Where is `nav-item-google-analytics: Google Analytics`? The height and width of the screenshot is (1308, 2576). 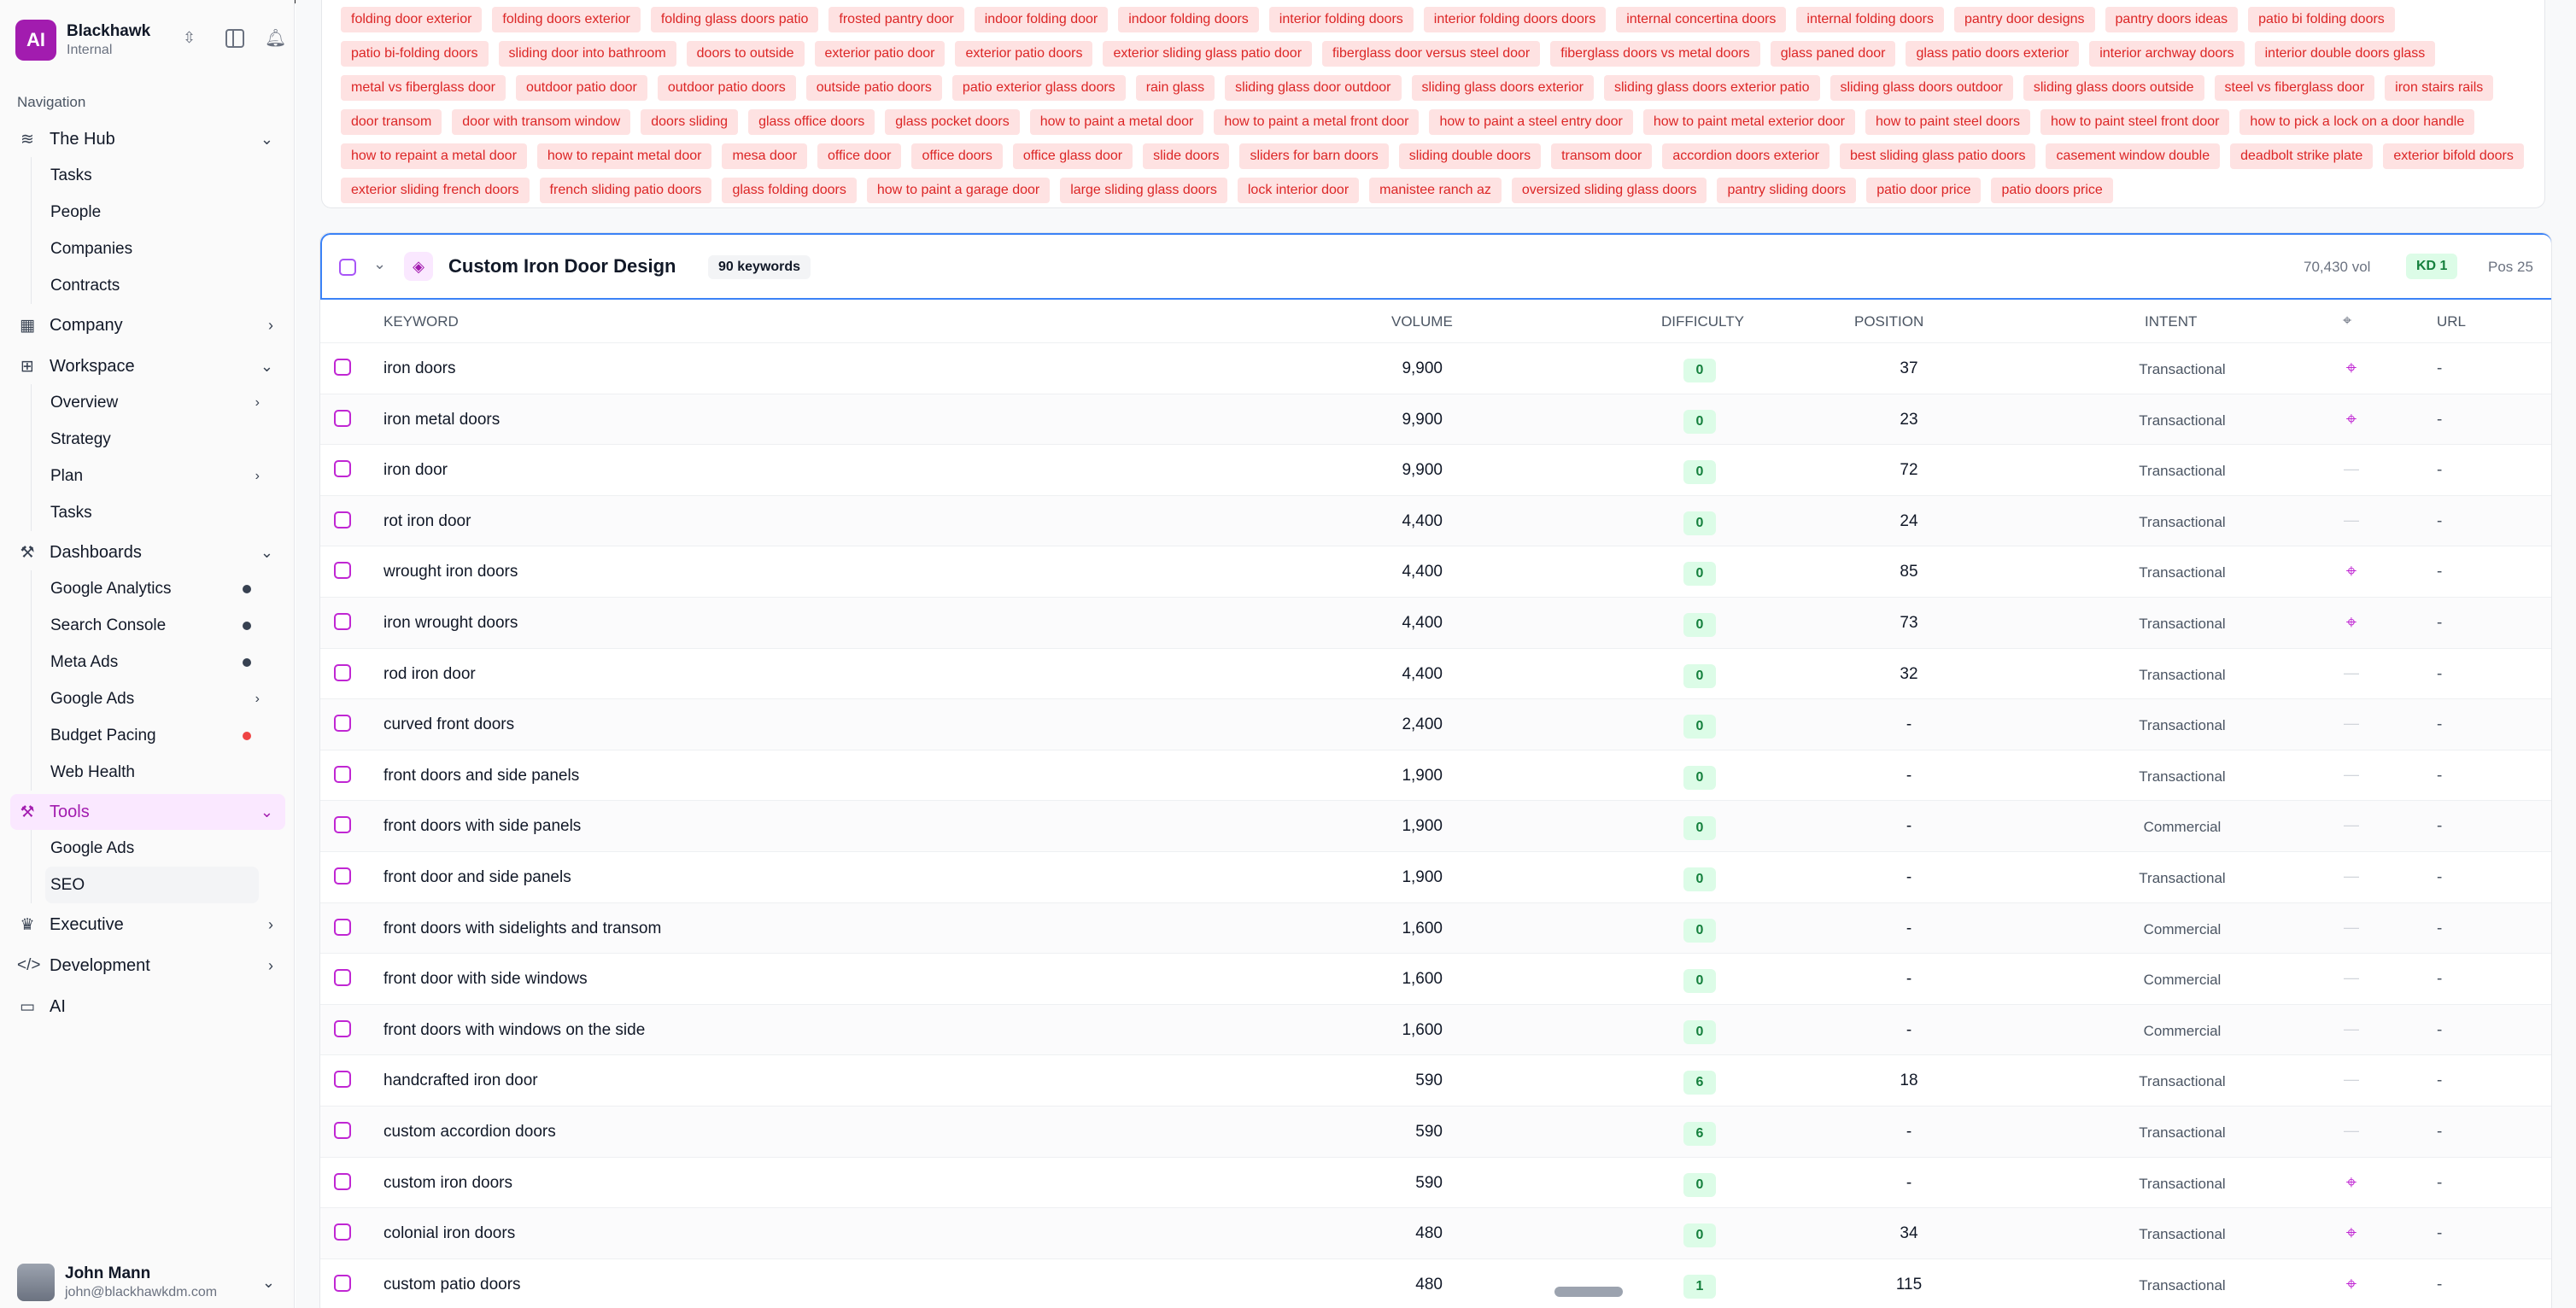
nav-item-google-analytics: Google Analytics is located at coordinates (165, 588).